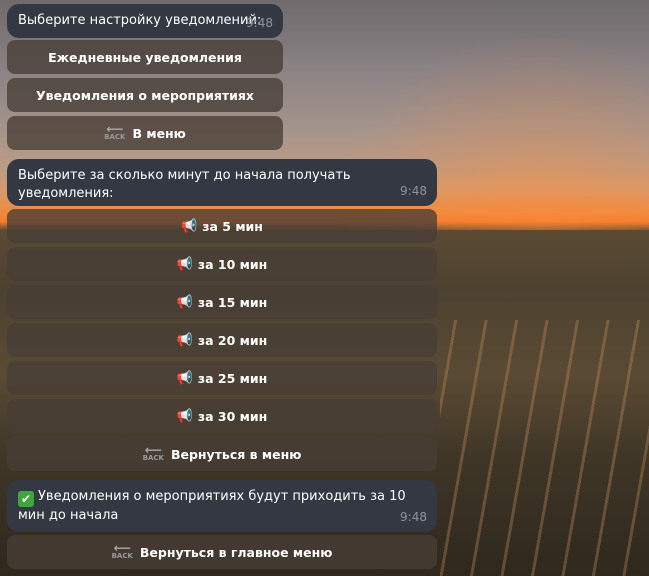 The width and height of the screenshot is (649, 576). What do you see at coordinates (159, 133) in the screenshot?
I see `button-label: В меню` at bounding box center [159, 133].